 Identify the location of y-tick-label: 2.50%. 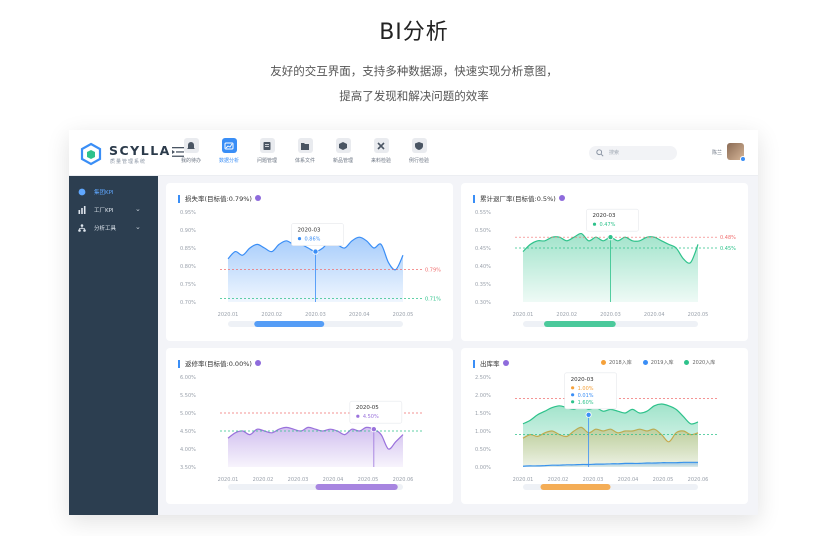
(483, 378).